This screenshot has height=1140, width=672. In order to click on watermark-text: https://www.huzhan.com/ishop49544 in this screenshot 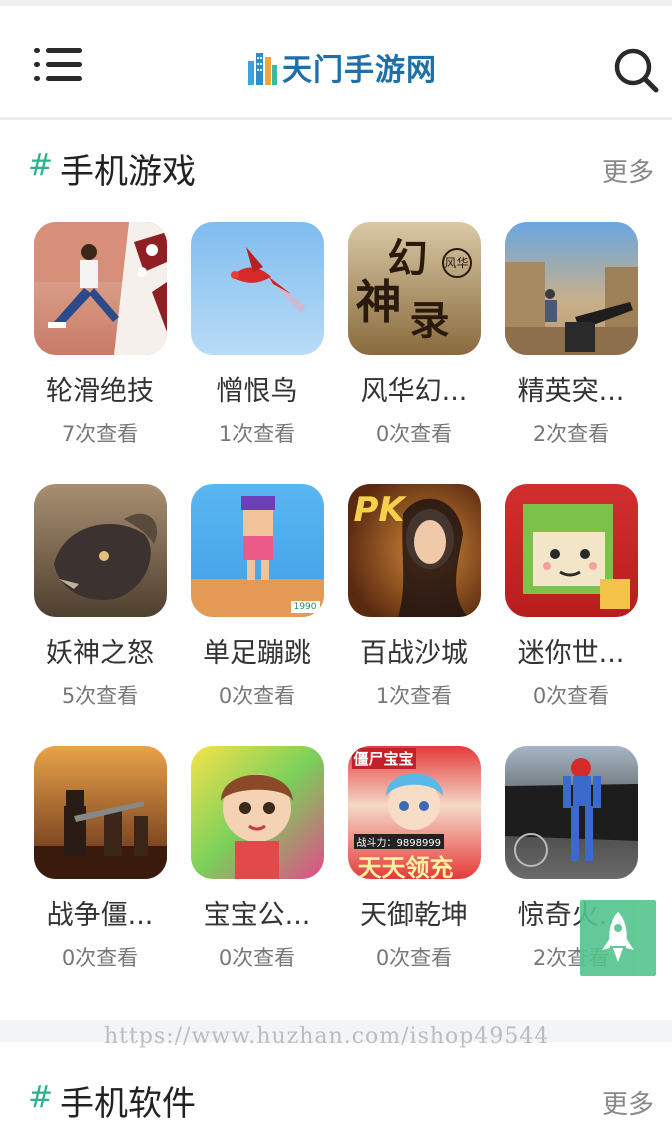, I will do `click(327, 1036)`.